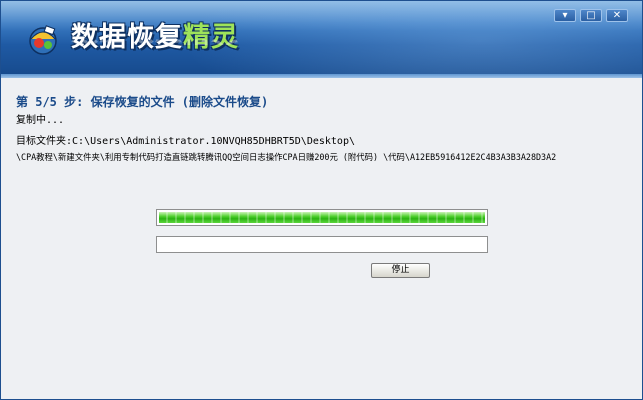  I want to click on file-progress-fill, so click(322, 217).